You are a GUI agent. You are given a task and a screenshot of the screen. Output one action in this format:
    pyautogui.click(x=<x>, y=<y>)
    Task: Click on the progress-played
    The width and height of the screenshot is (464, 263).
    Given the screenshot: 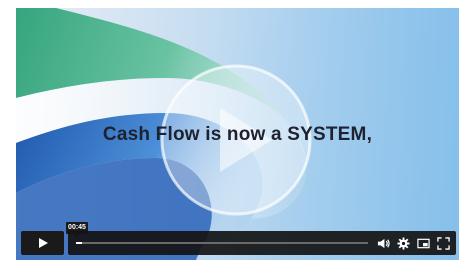 What is the action you would take?
    pyautogui.click(x=79, y=243)
    